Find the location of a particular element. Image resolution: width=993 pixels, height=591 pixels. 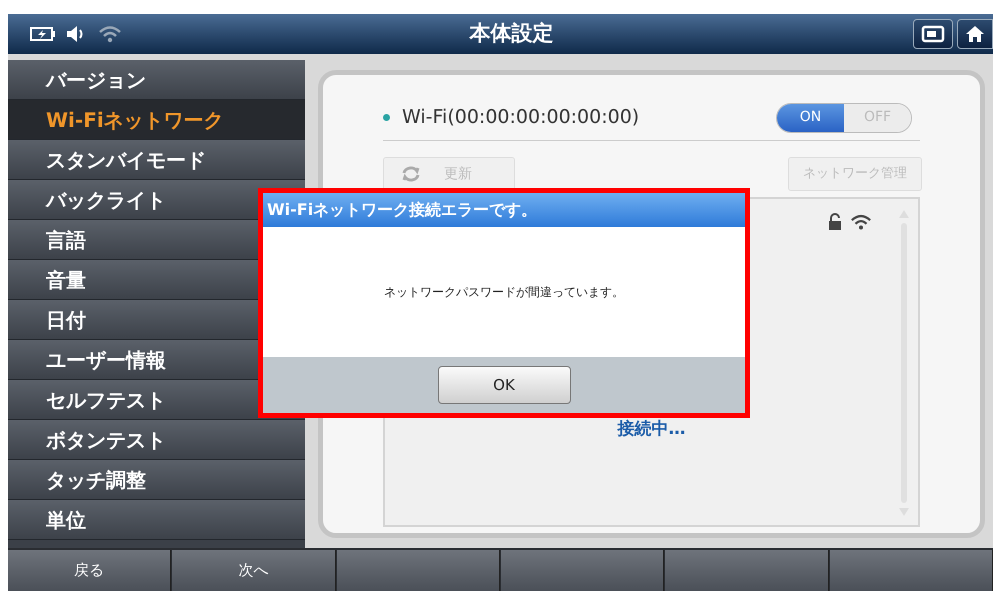

ok-button: OK is located at coordinates (504, 385).